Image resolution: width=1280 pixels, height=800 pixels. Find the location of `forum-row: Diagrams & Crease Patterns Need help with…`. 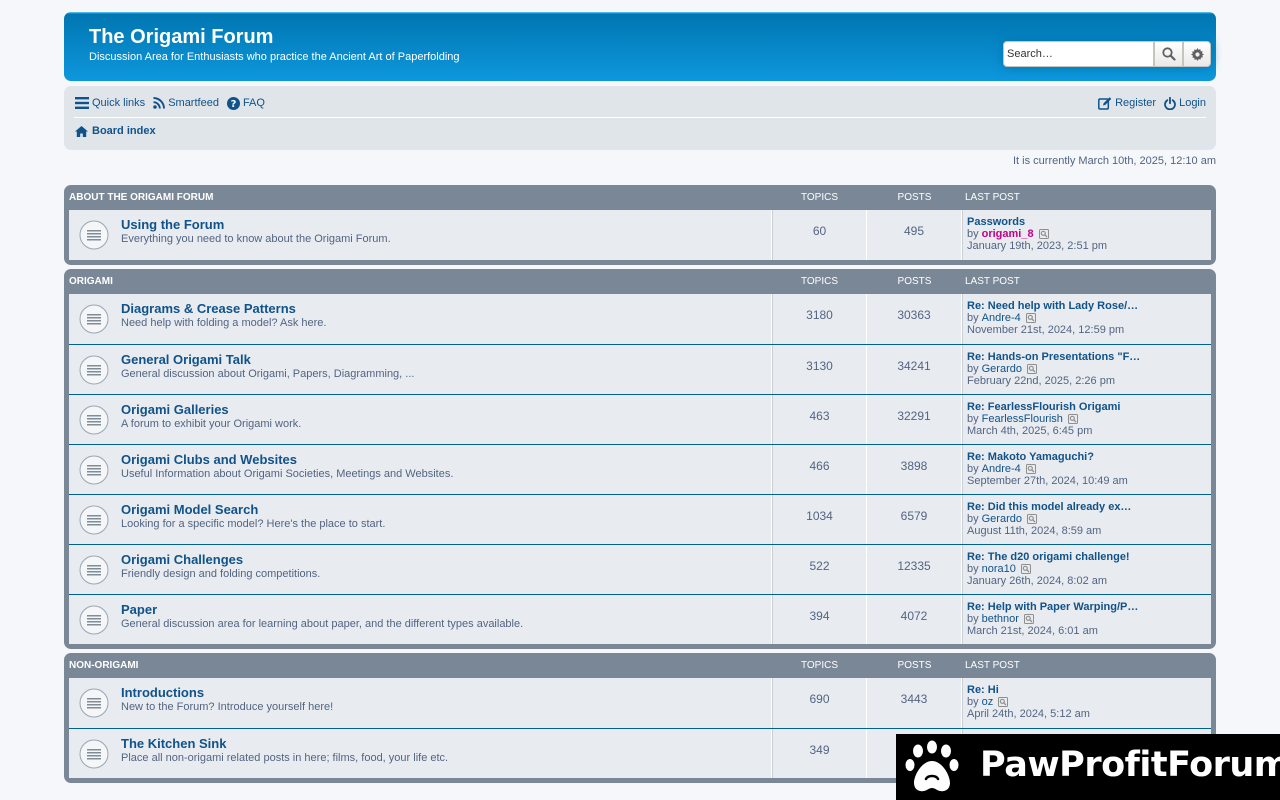

forum-row: Diagrams & Crease Patterns Need help with… is located at coordinates (640, 319).